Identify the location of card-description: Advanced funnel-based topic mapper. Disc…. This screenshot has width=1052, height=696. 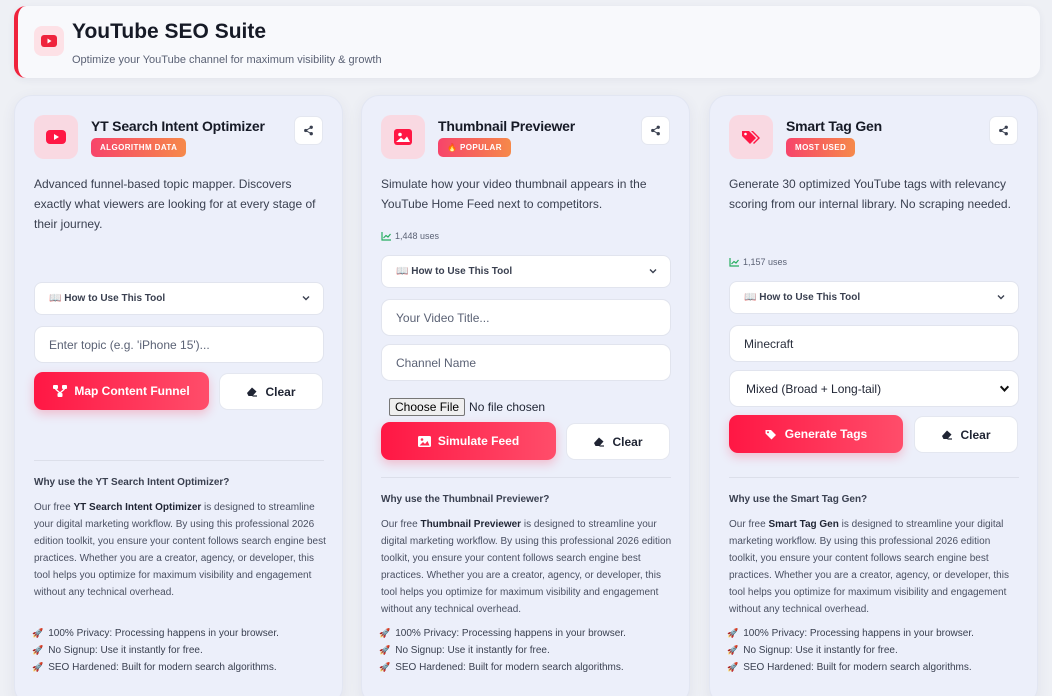
(175, 204).